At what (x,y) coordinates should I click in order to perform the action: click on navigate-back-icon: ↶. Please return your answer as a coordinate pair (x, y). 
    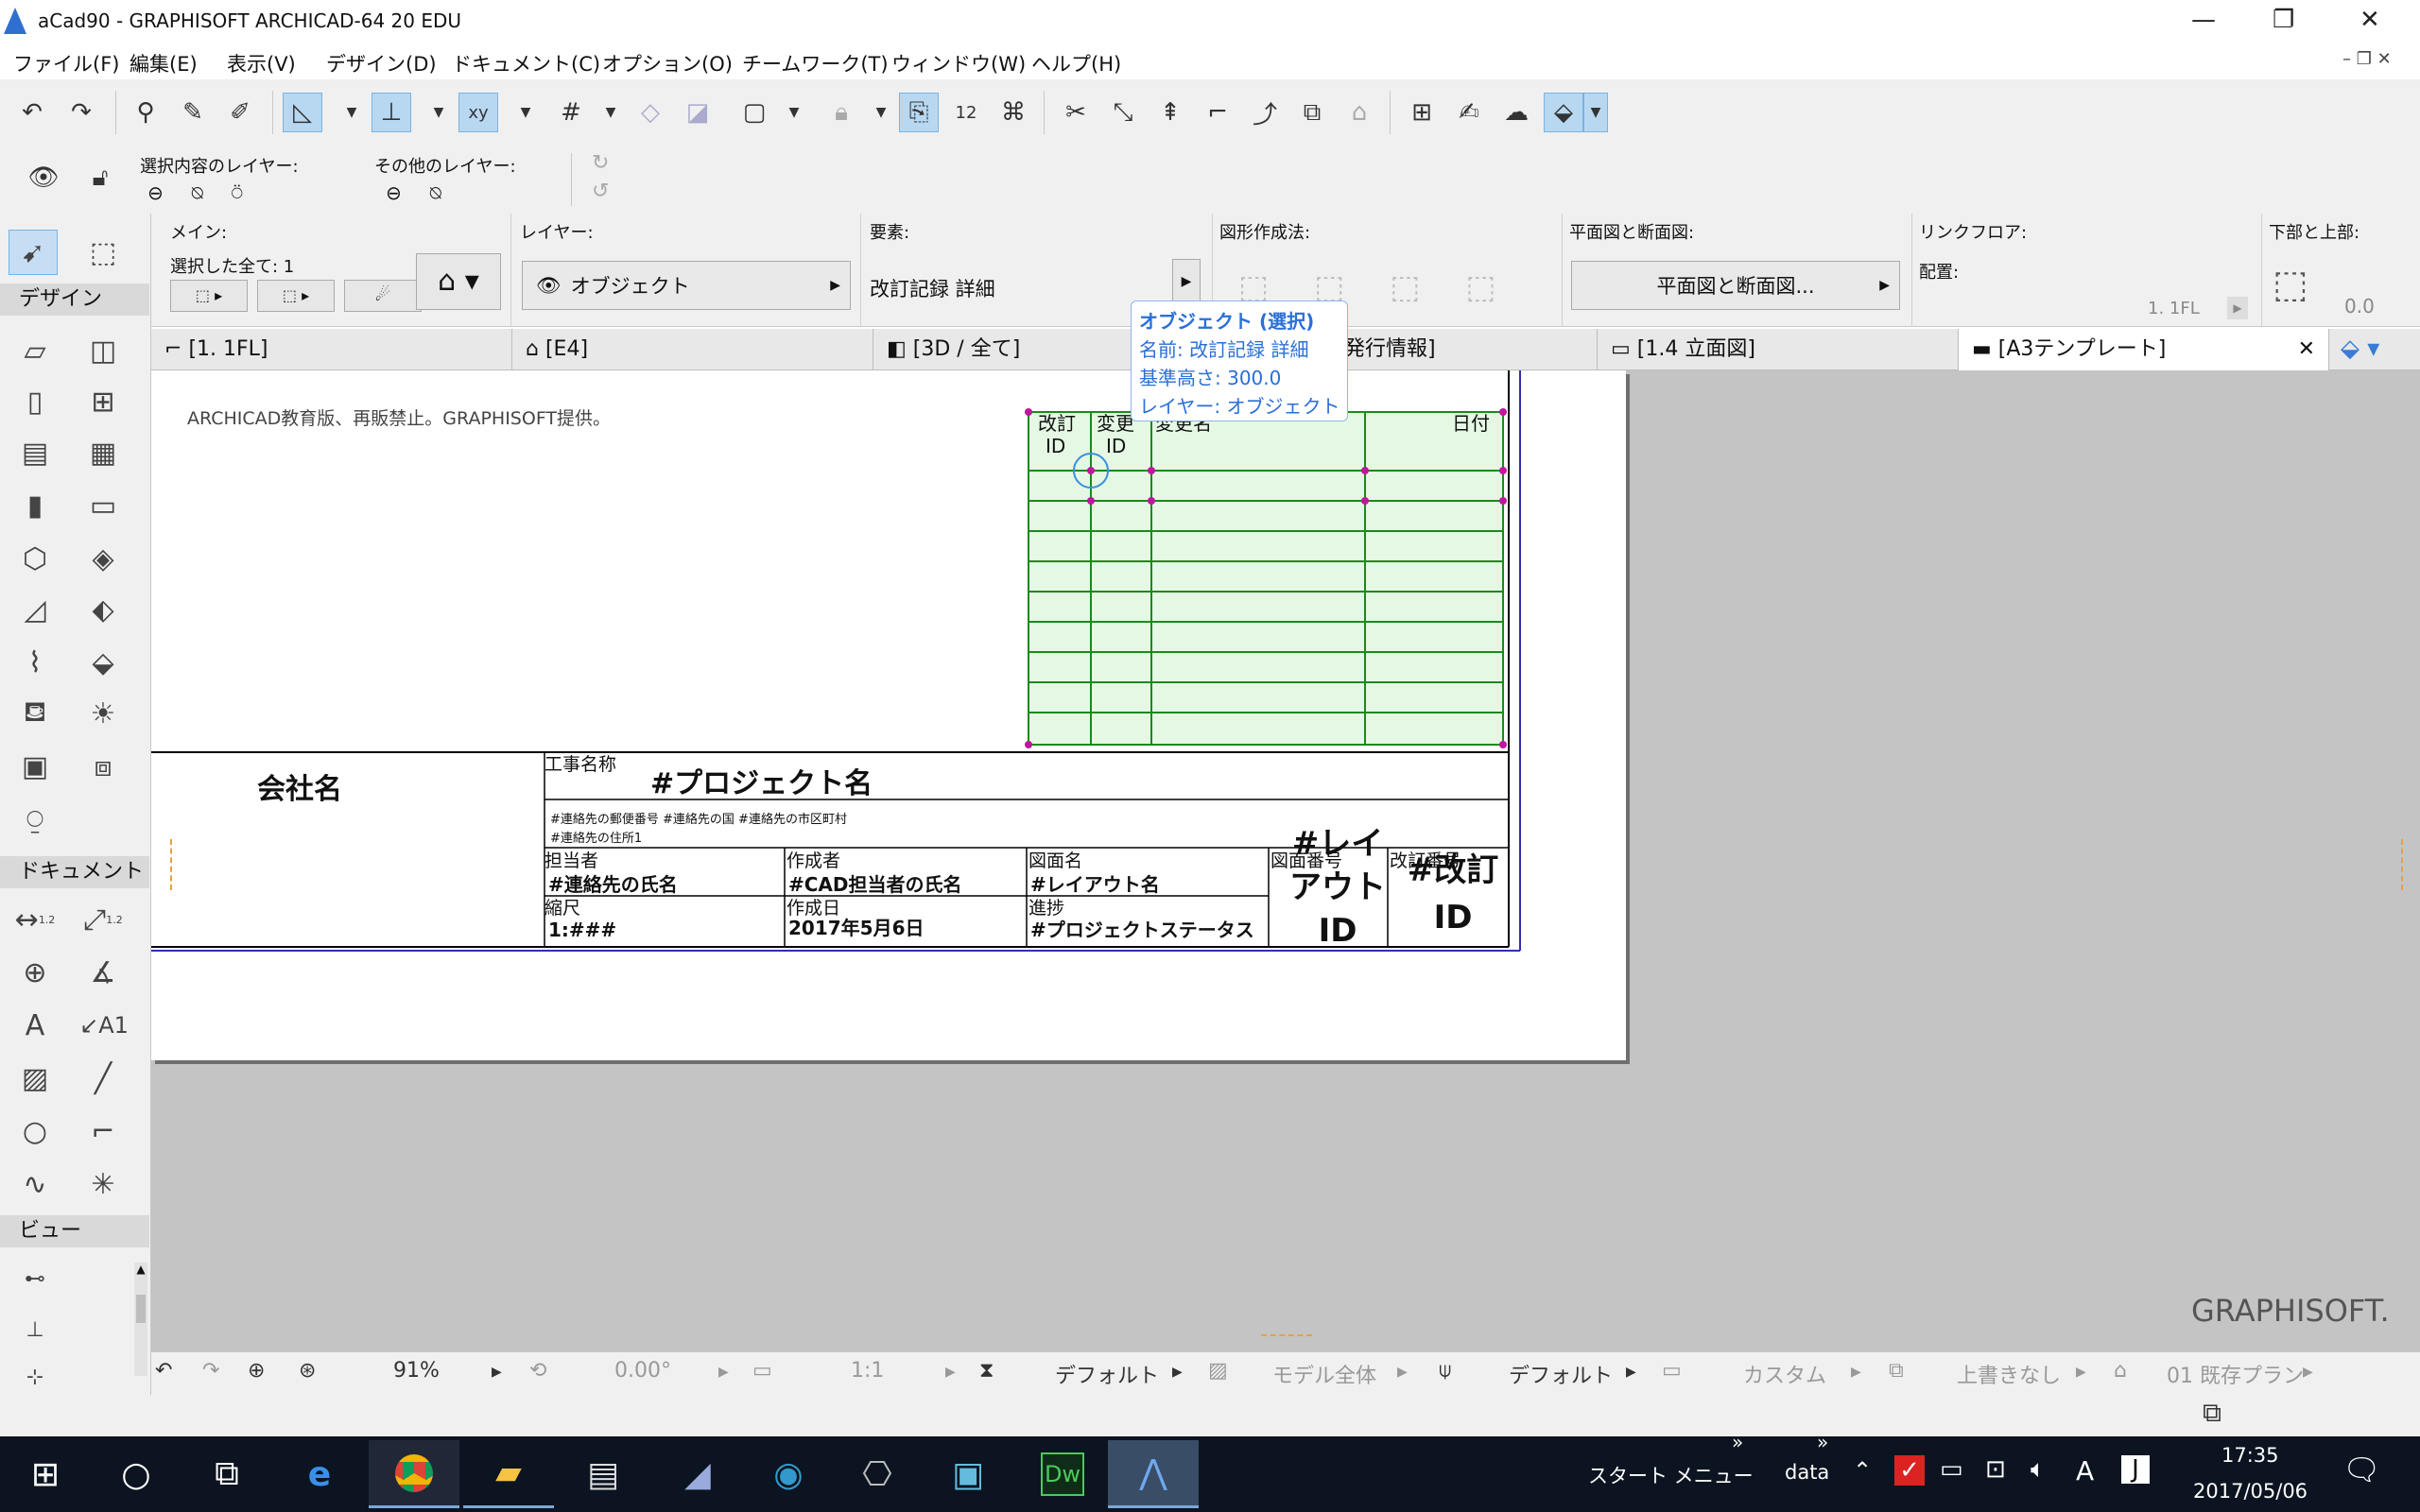
    Looking at the image, I should click on (163, 1371).